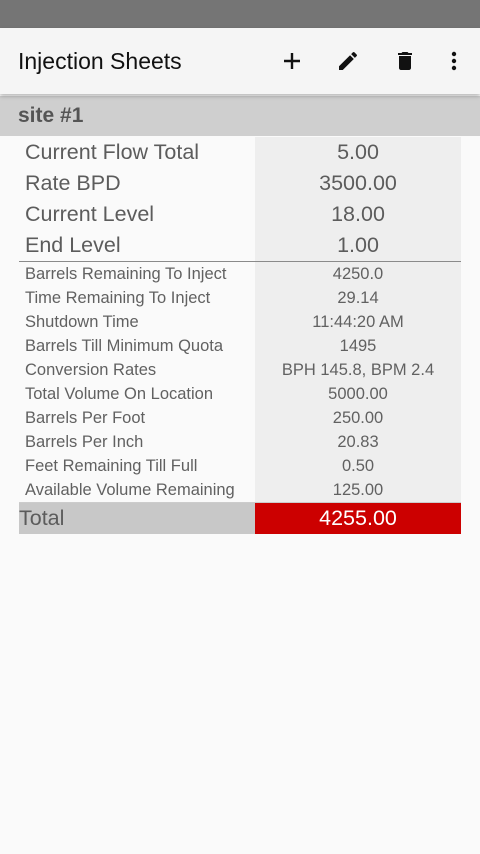 The width and height of the screenshot is (480, 854). I want to click on row-value: 3500.00, so click(358, 183).